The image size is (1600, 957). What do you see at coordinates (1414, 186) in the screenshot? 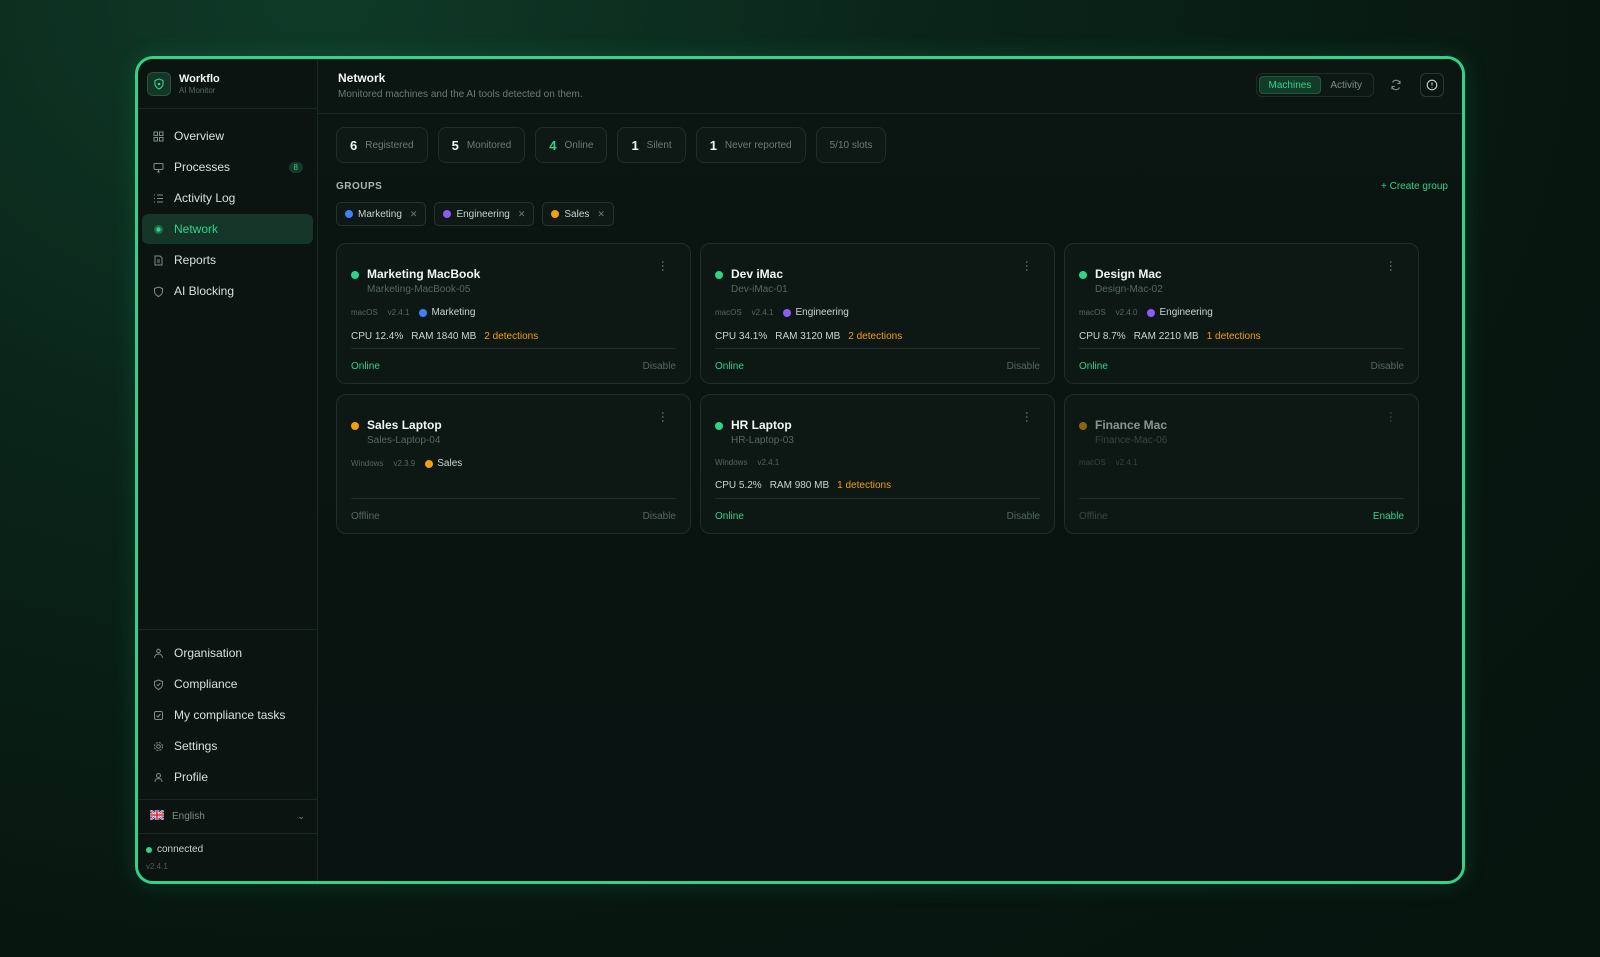
I see `create-group-button: + Create group` at bounding box center [1414, 186].